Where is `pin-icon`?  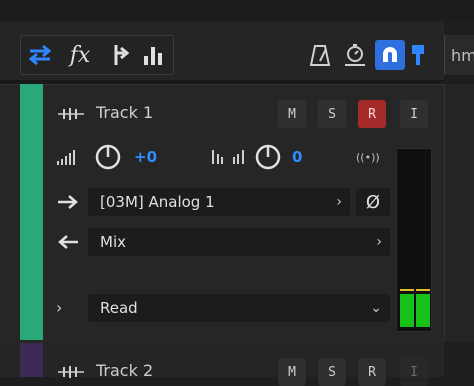 pin-icon is located at coordinates (418, 55).